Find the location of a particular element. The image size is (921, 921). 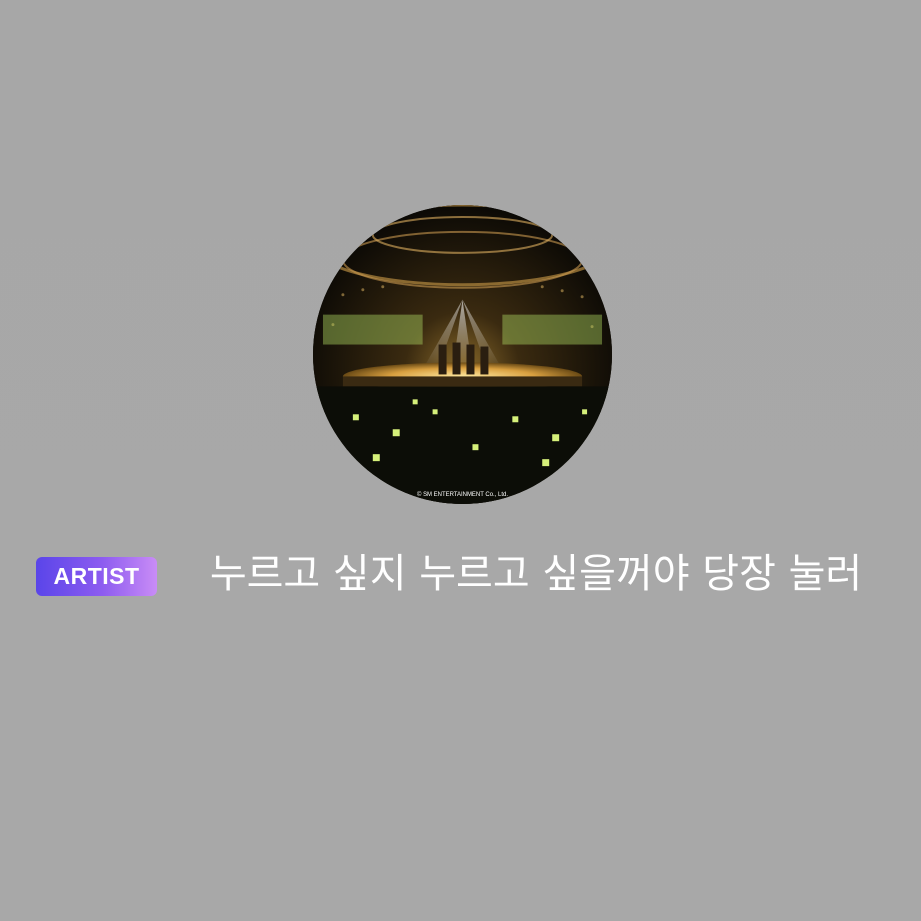

post-caption: 누르고 싶지 누르고 싶을꺼야 당장 눌러 is located at coordinates (536, 574).